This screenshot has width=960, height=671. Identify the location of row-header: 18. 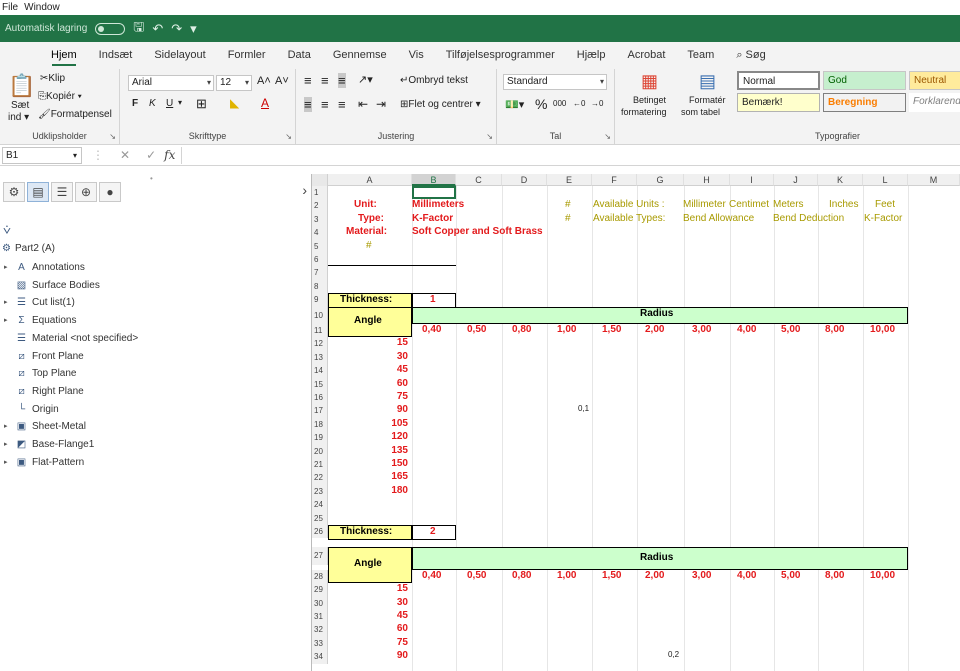
(320, 424).